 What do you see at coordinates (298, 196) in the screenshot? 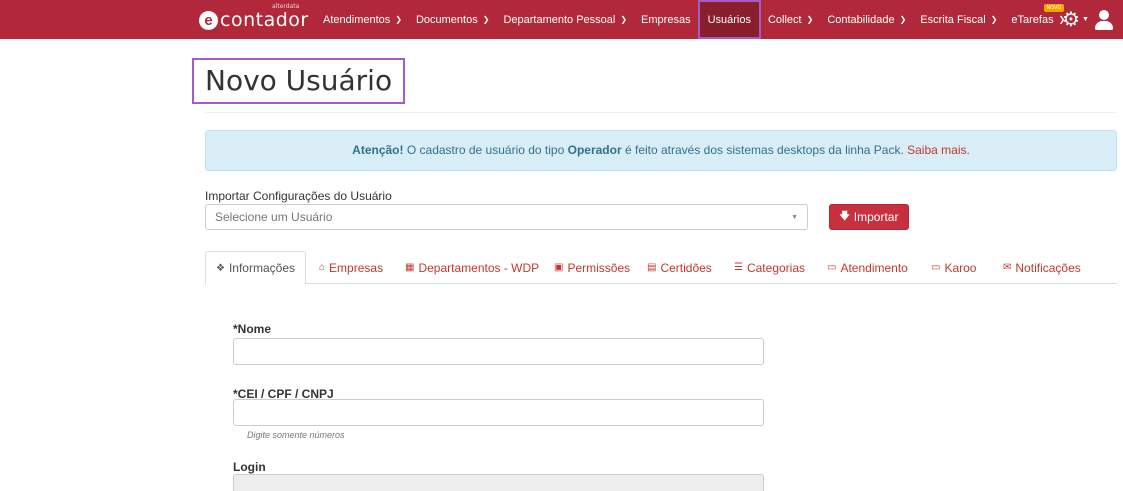
I see `import-label: Importar Configurações do Usuário` at bounding box center [298, 196].